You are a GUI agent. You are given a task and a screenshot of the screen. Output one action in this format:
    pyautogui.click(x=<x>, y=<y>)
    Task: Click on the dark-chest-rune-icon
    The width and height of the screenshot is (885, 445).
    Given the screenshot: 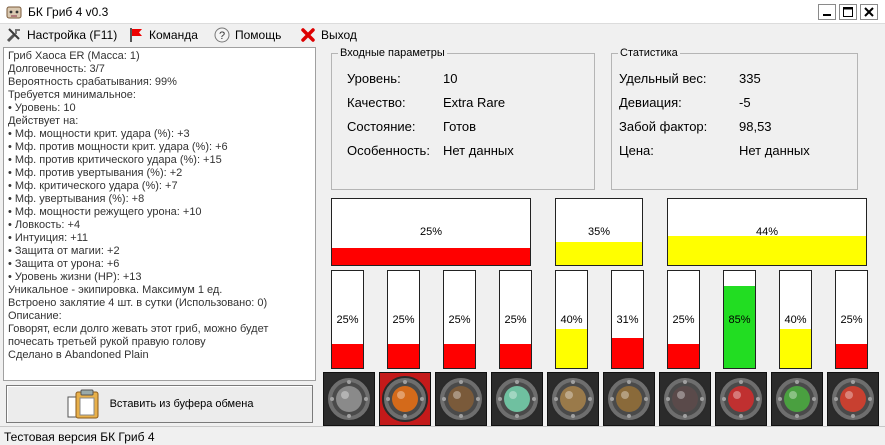 What is the action you would take?
    pyautogui.click(x=685, y=399)
    